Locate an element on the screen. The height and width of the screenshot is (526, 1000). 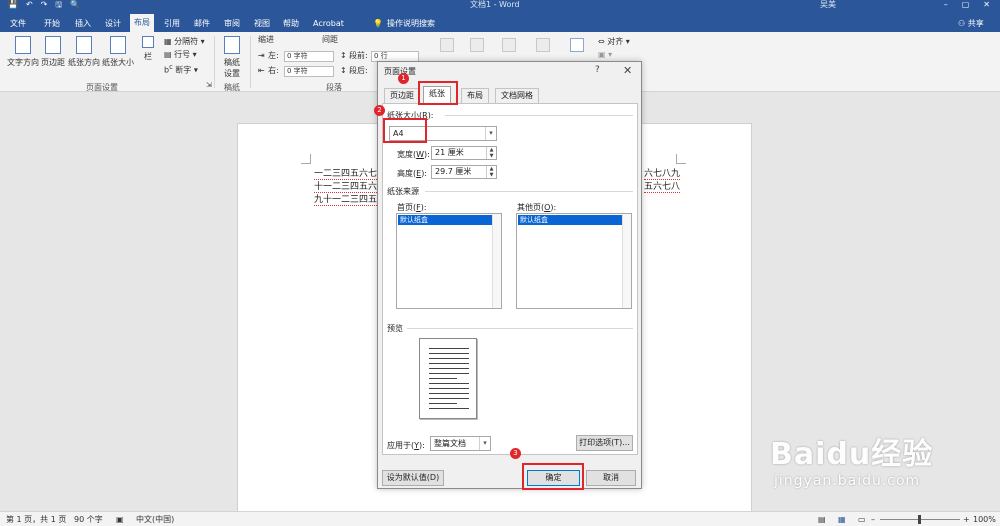
space-before-icon: ↕ is located at coordinates (343, 55).